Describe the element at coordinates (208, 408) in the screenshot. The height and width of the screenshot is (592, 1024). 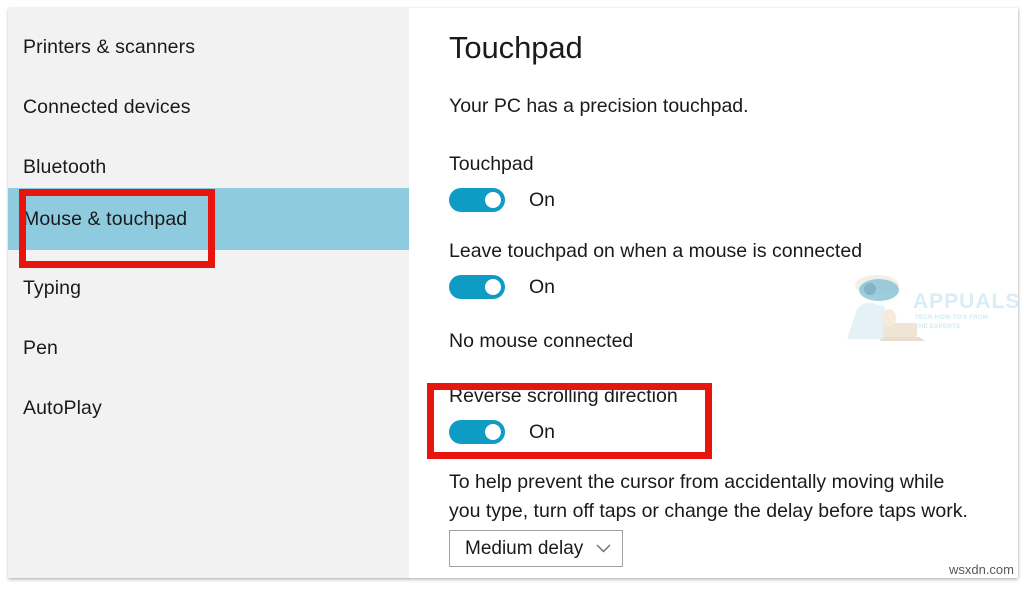
I see `sidebar-item-autoplay: AutoPlay` at that location.